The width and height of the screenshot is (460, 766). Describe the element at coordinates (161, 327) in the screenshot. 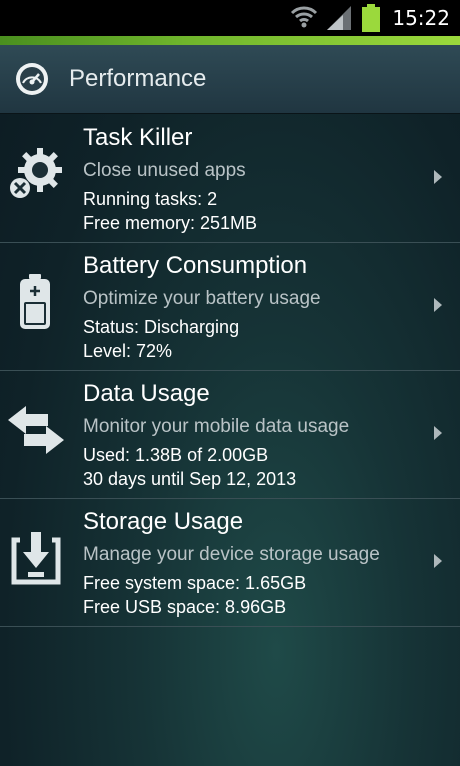

I see `item-detail-1: Status: Discharging` at that location.